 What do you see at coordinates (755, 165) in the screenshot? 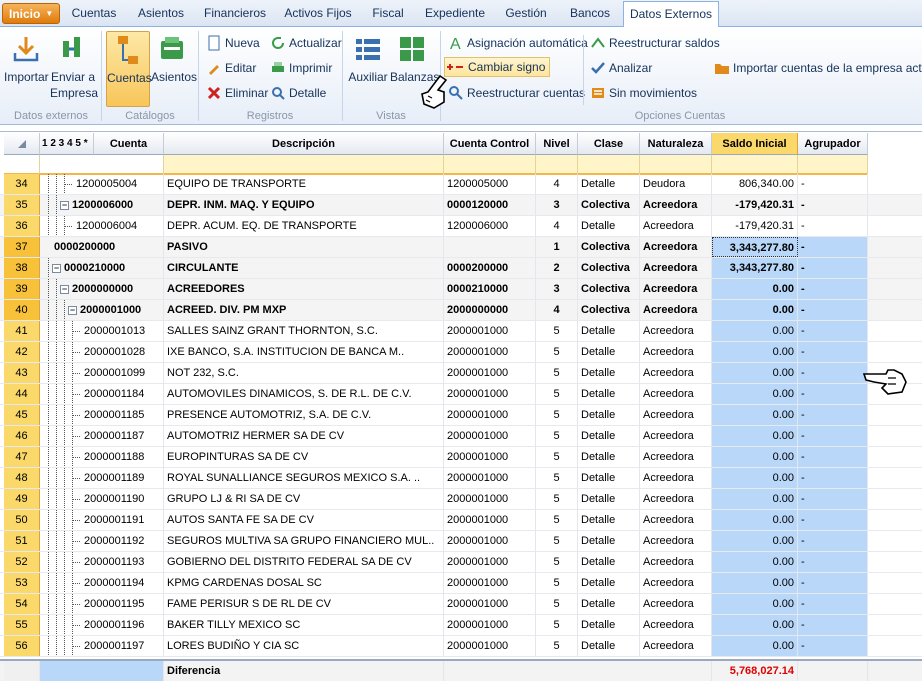
I see `filter-saldo-inicial` at bounding box center [755, 165].